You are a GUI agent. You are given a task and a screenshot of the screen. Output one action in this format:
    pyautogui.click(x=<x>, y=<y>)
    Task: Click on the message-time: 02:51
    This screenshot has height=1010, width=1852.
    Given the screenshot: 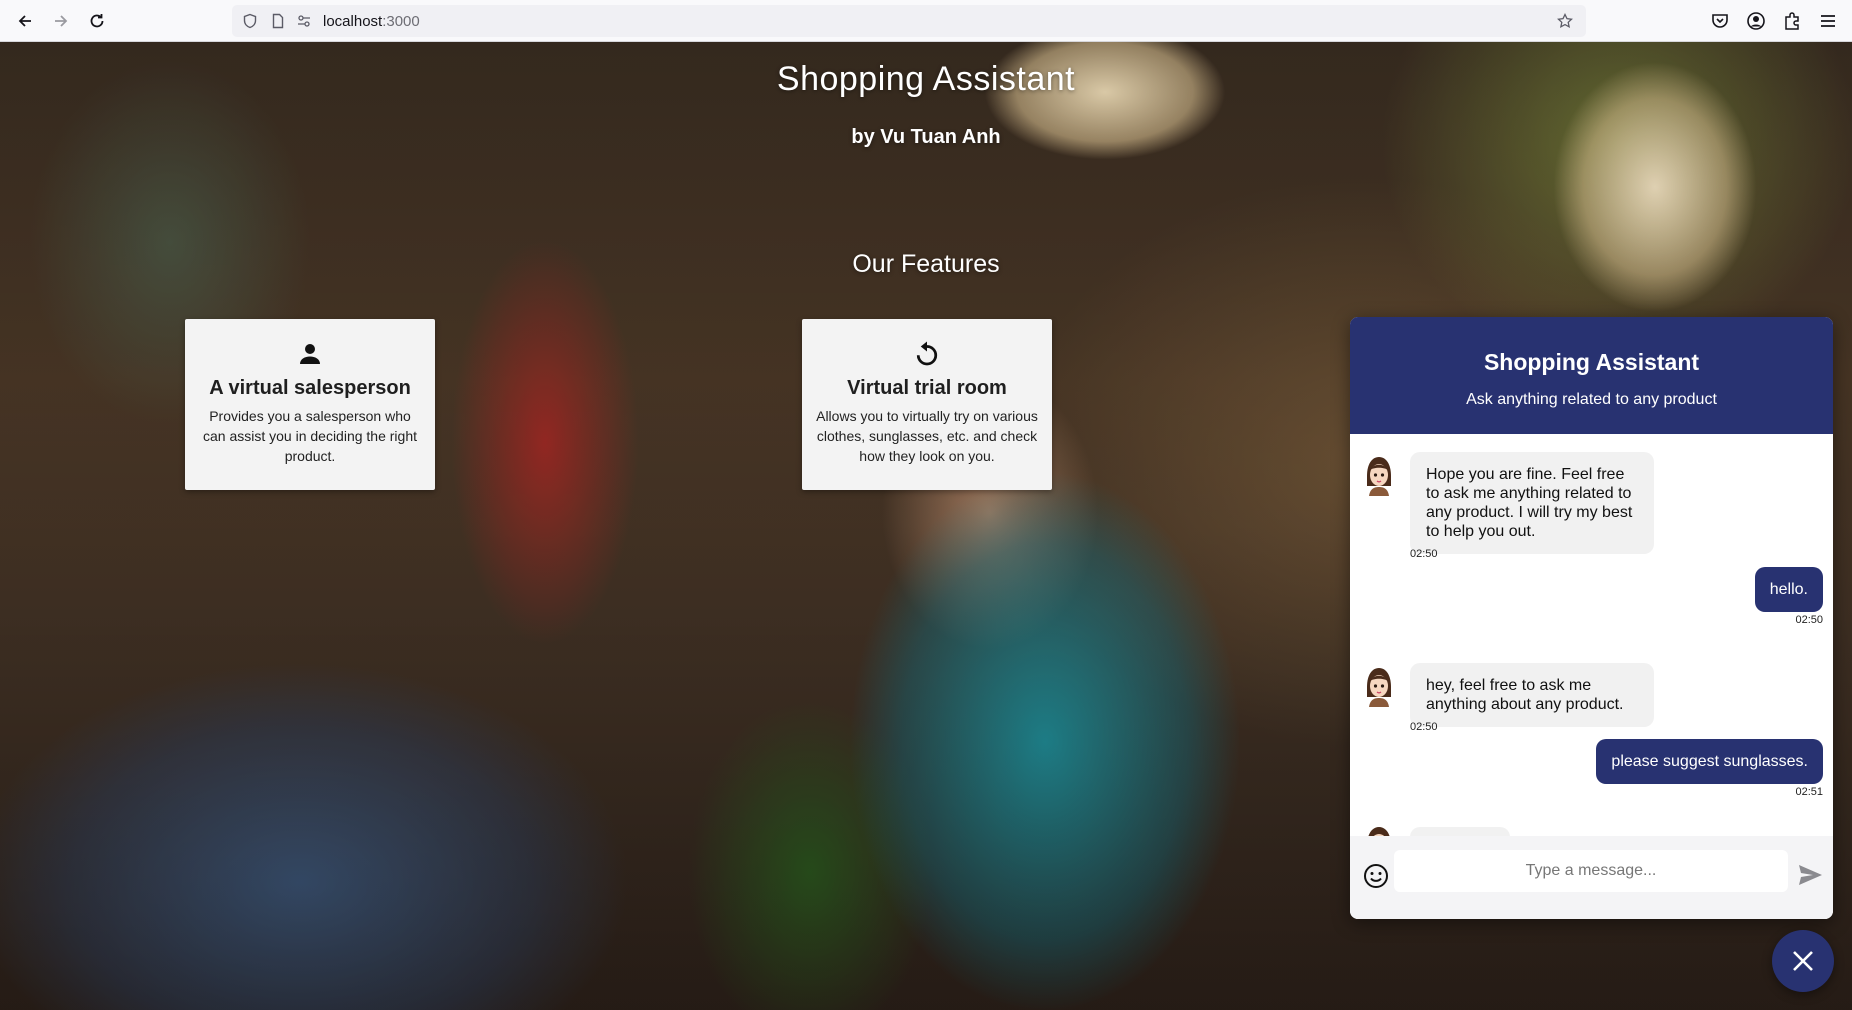 What is the action you would take?
    pyautogui.click(x=1809, y=792)
    